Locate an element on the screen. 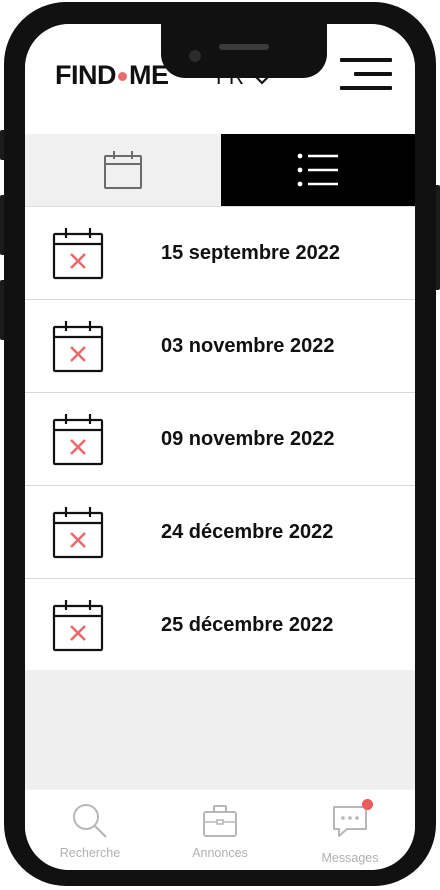  notification-badge is located at coordinates (367, 804).